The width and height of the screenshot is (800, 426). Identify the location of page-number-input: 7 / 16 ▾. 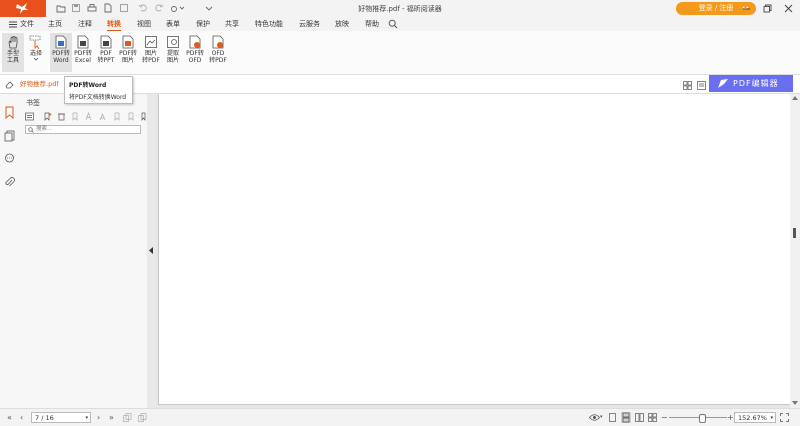
(61, 417).